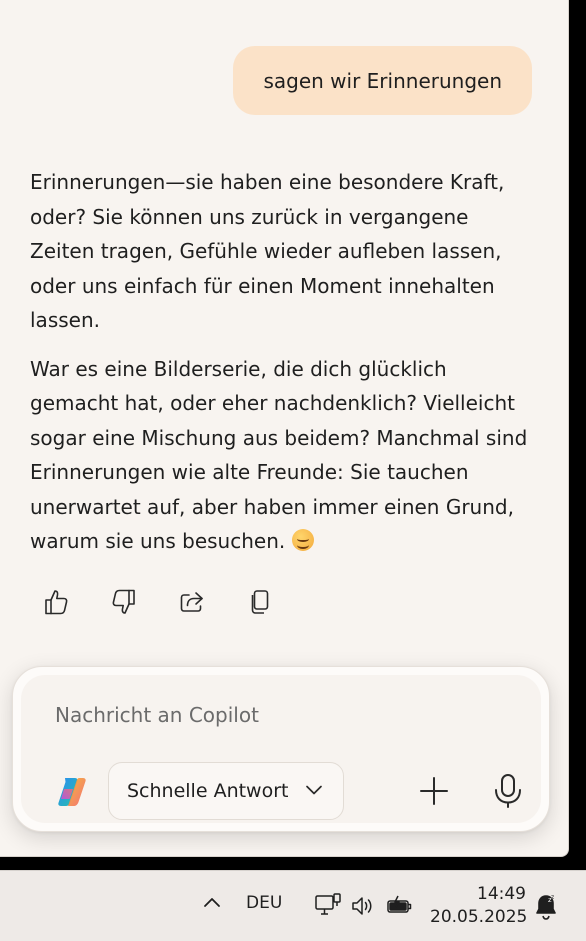  I want to click on copy-icon, so click(260, 602).